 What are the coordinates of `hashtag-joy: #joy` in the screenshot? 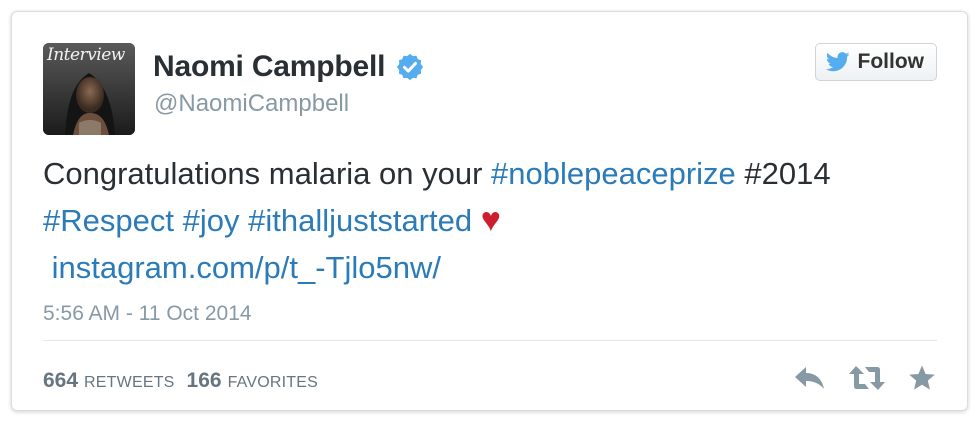 It's located at (211, 220).